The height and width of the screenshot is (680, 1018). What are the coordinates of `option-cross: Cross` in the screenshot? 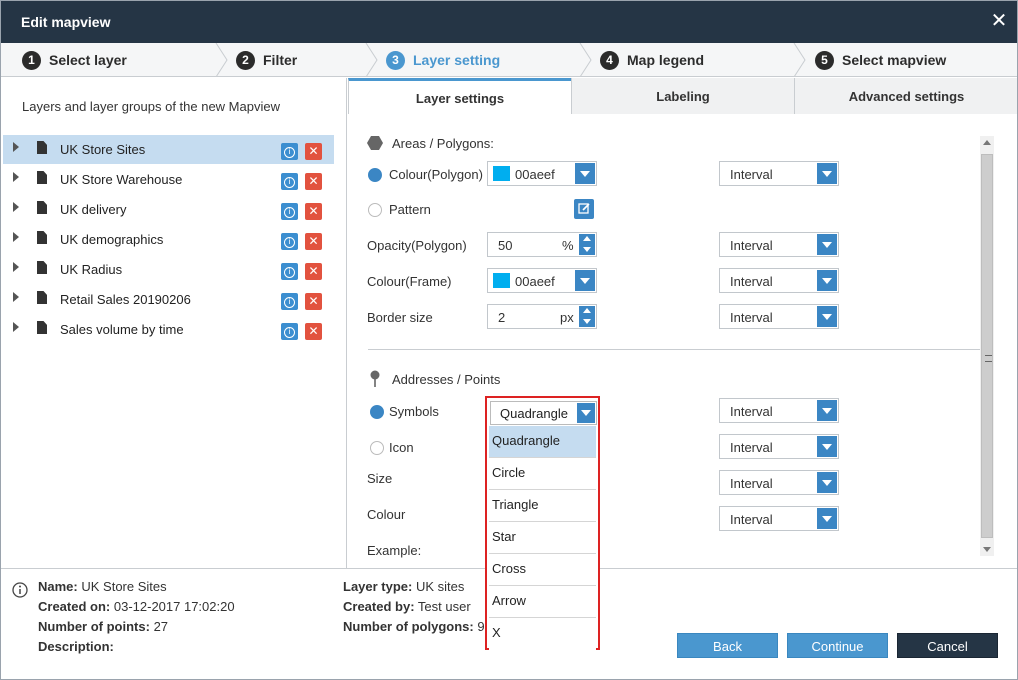 It's located at (542, 570).